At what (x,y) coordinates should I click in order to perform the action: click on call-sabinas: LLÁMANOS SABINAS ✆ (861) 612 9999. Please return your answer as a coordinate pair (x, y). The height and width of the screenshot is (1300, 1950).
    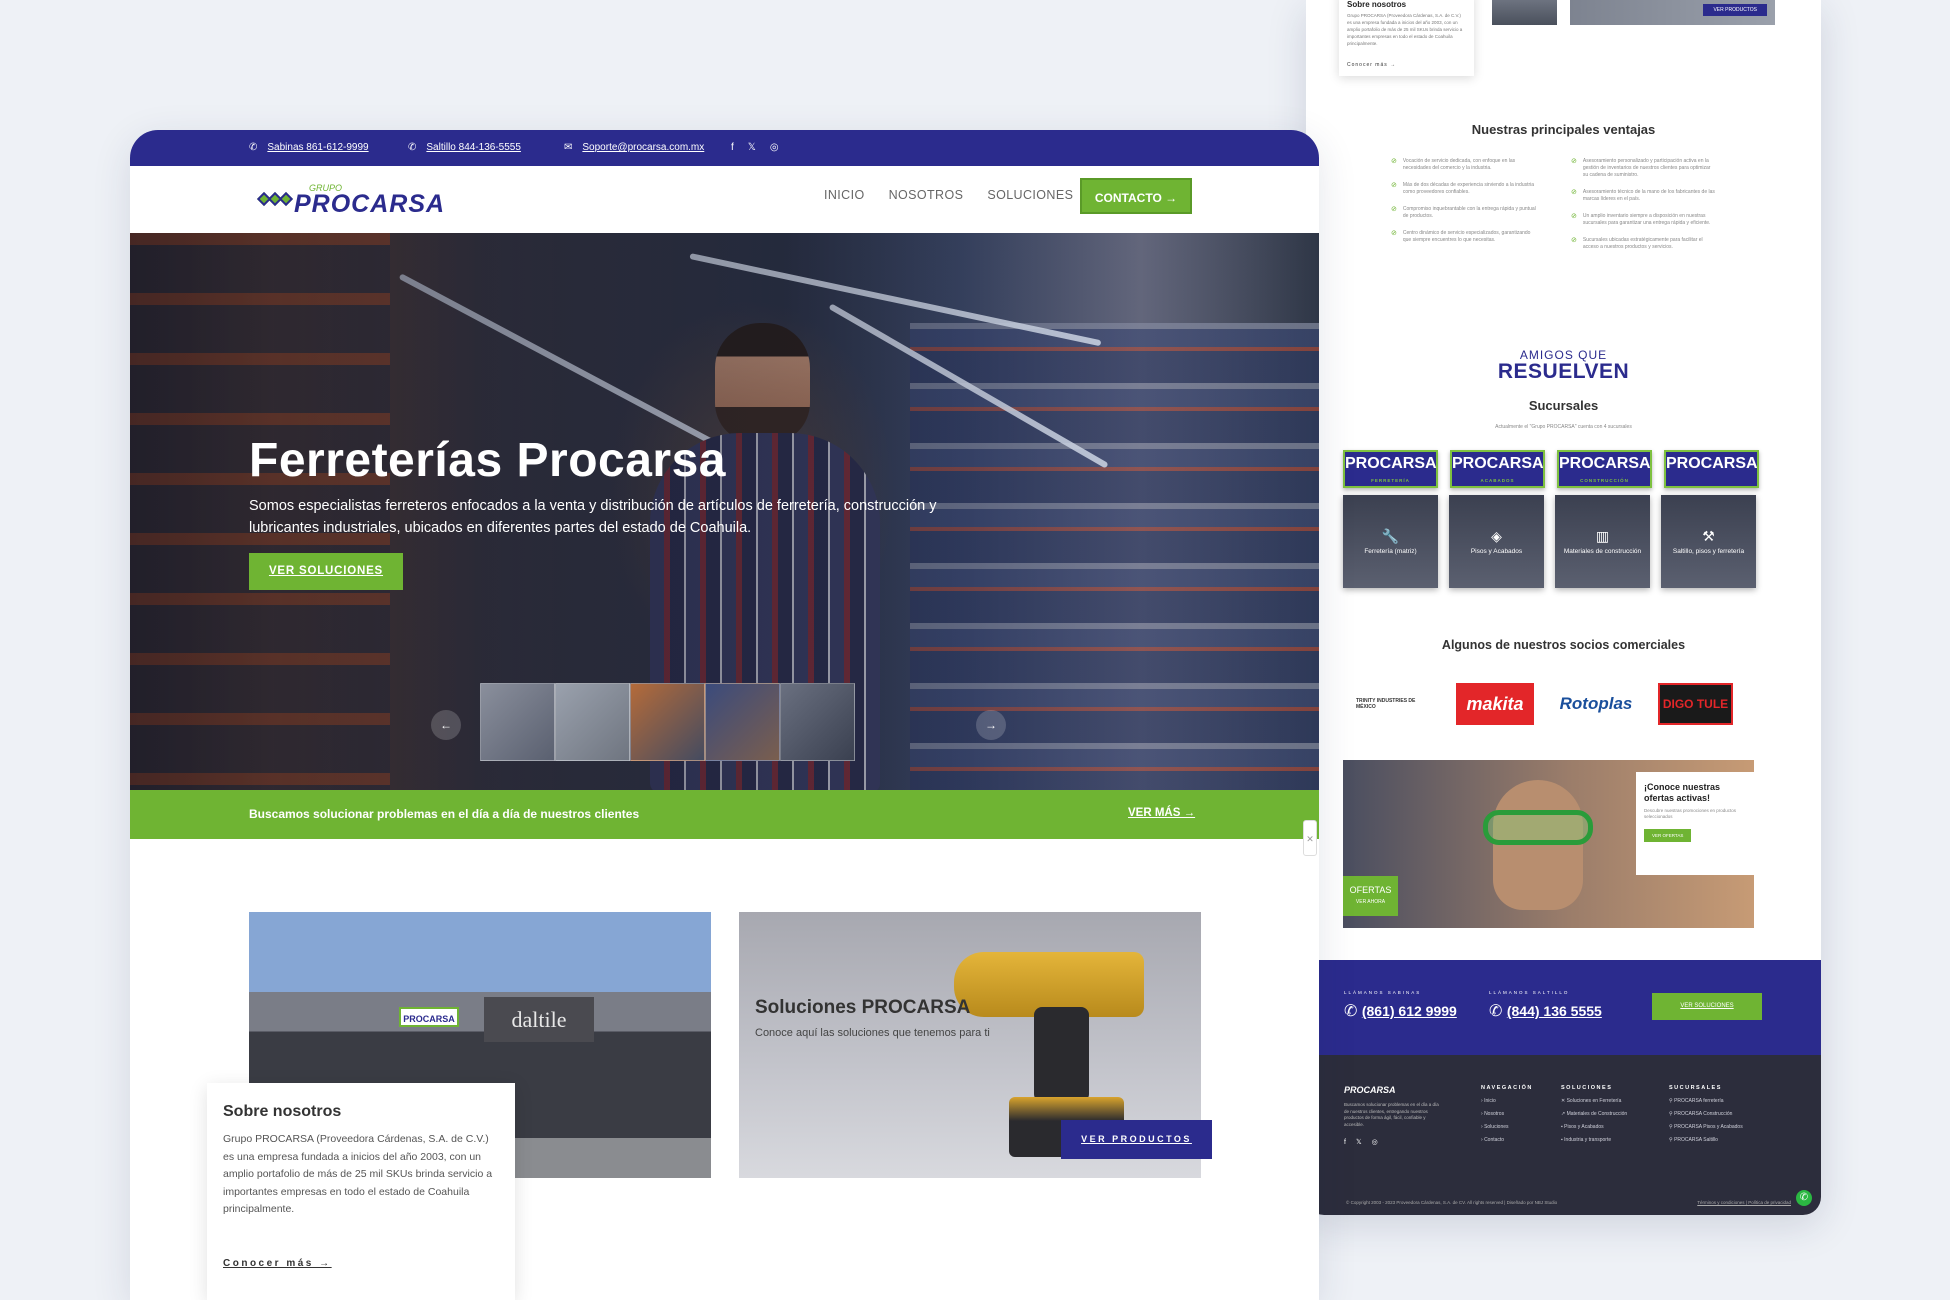
    Looking at the image, I should click on (1400, 1005).